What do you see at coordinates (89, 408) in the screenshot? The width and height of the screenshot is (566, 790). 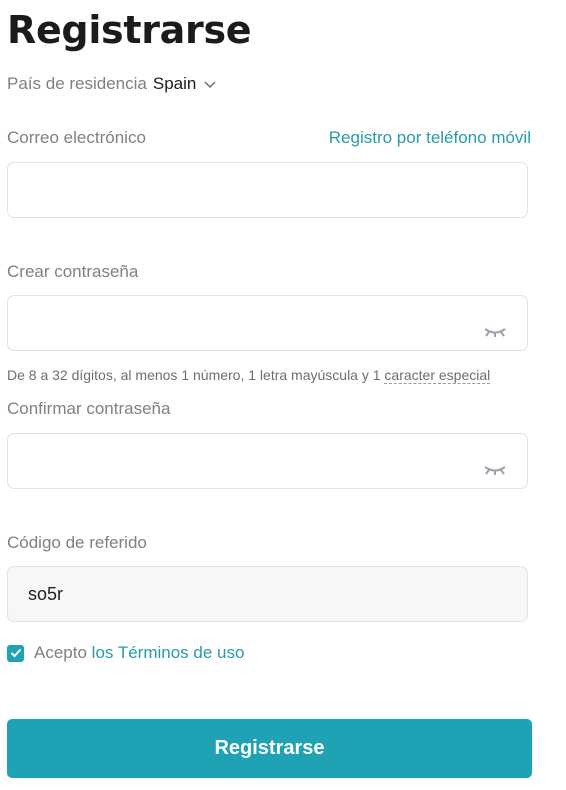 I see `confirm-password-label: Confirmar contraseña` at bounding box center [89, 408].